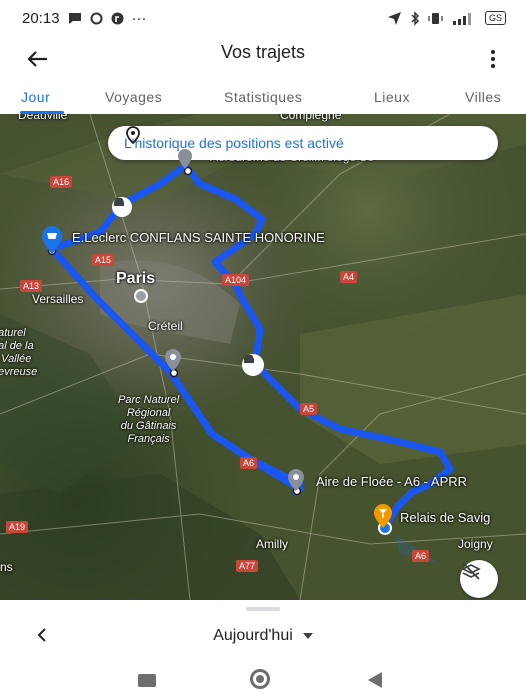 Image resolution: width=526 pixels, height=700 pixels. I want to click on date-label: Aujourd'hui, so click(253, 635).